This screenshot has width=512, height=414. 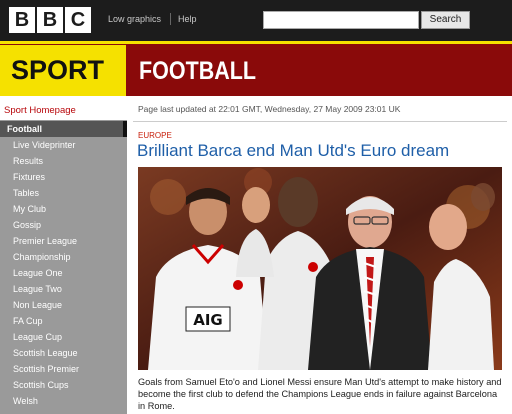 What do you see at coordinates (63, 257) in the screenshot?
I see `sidebar-item-championship: Championship` at bounding box center [63, 257].